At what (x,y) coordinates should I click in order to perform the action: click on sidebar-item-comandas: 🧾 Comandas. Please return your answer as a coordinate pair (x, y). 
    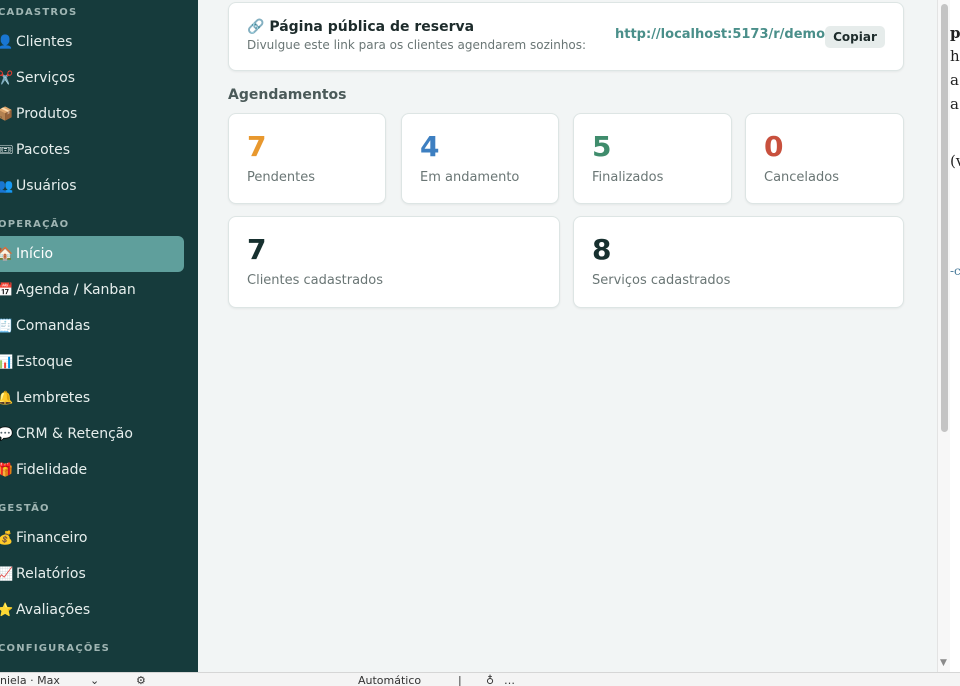
    Looking at the image, I should click on (92, 326).